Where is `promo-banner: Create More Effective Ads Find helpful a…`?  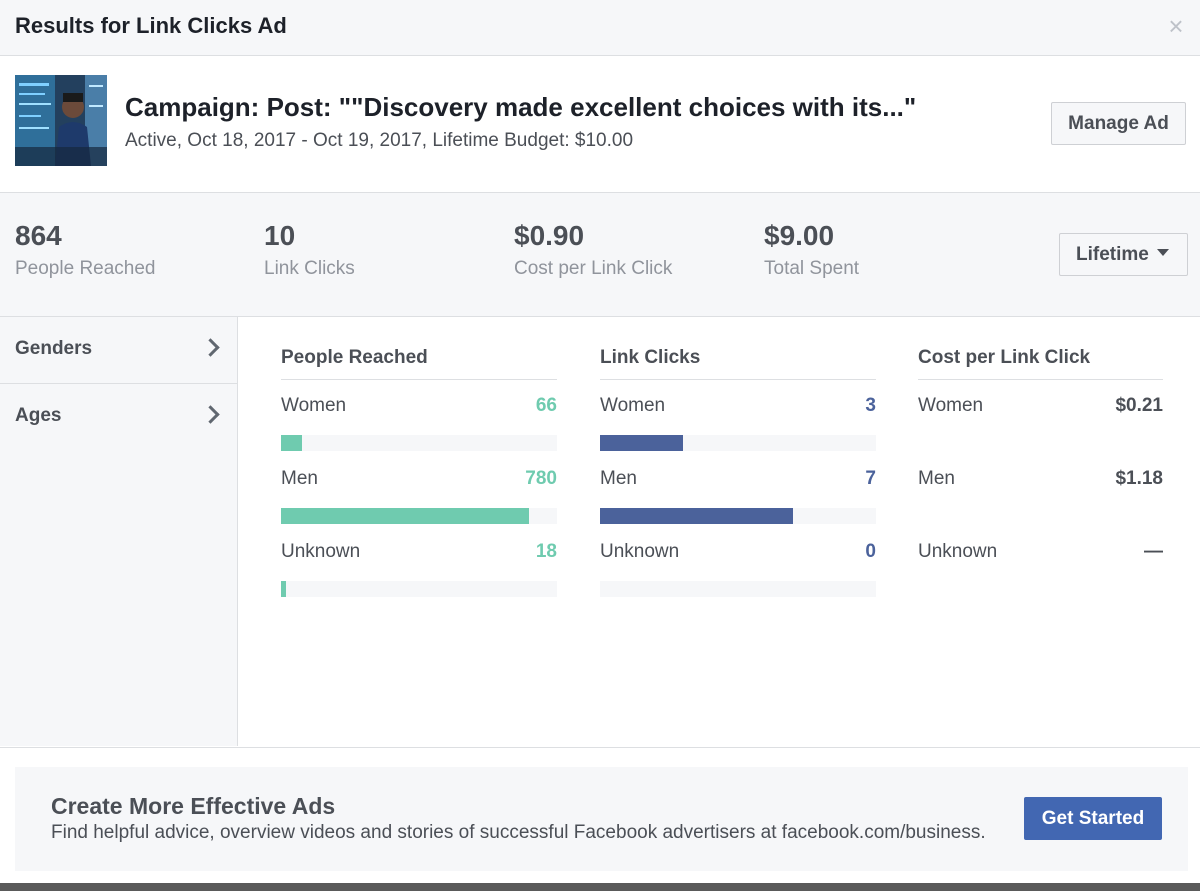 promo-banner: Create More Effective Ads Find helpful a… is located at coordinates (601, 819).